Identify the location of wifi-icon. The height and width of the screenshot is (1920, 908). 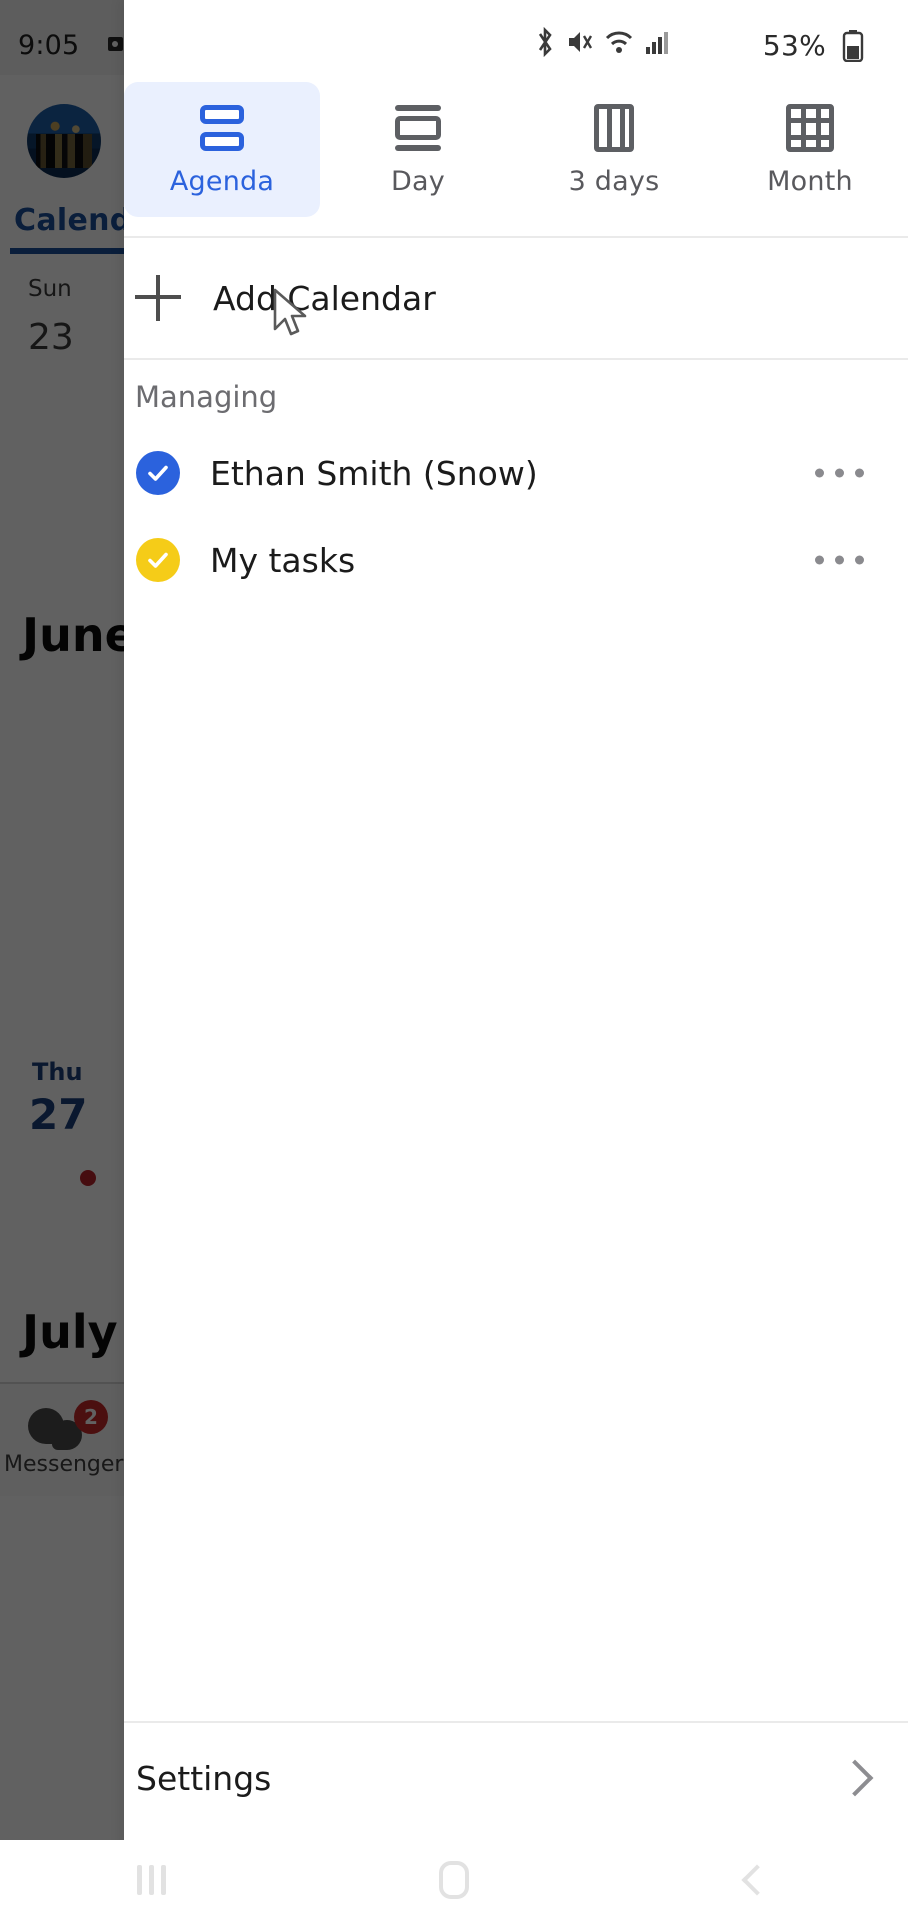
(619, 44).